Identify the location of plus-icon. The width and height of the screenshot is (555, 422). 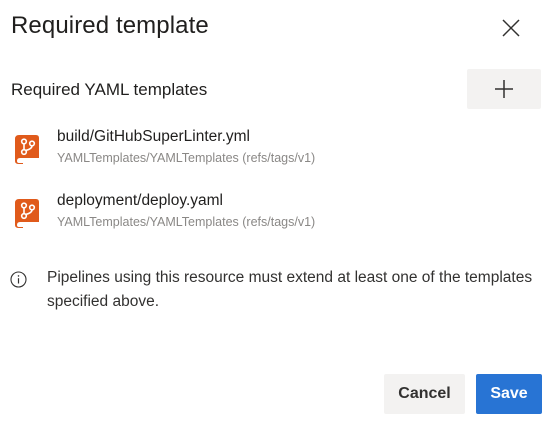
(504, 89).